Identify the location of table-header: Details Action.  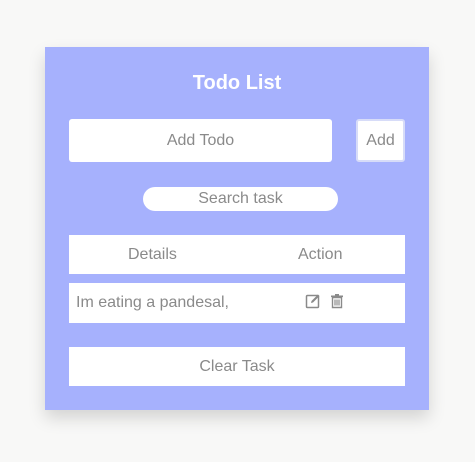
(237, 254).